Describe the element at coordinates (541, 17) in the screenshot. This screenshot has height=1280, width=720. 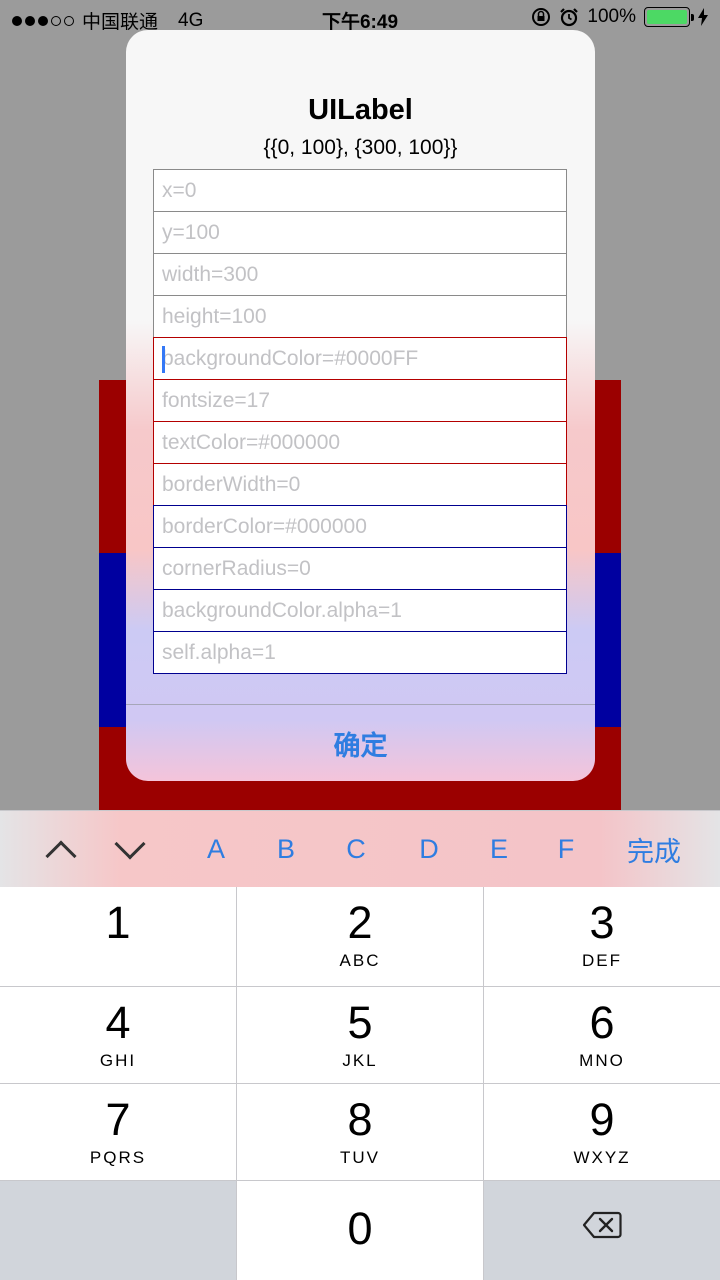
I see `orientation-lock-icon` at that location.